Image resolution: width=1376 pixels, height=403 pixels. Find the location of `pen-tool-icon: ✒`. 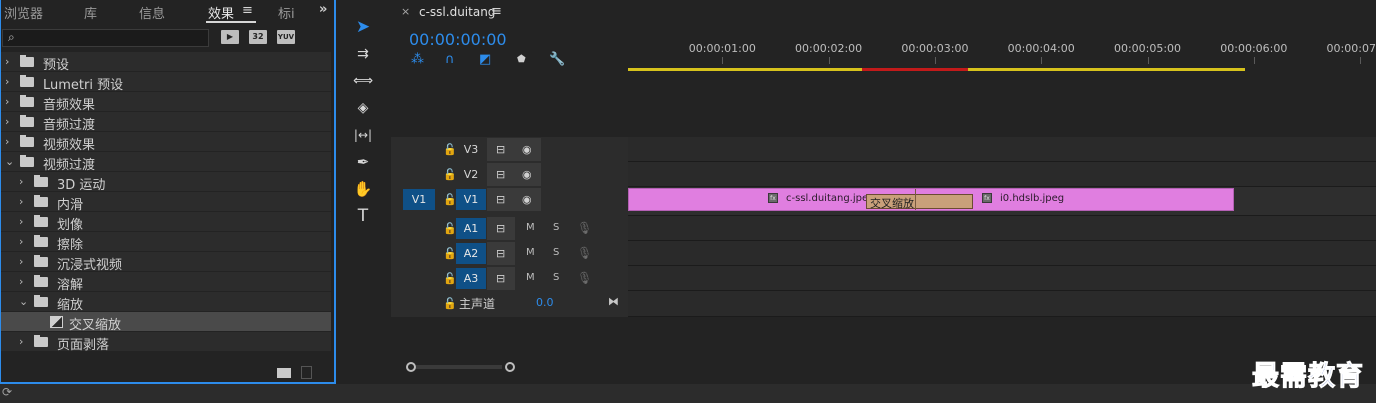

pen-tool-icon: ✒ is located at coordinates (363, 162).